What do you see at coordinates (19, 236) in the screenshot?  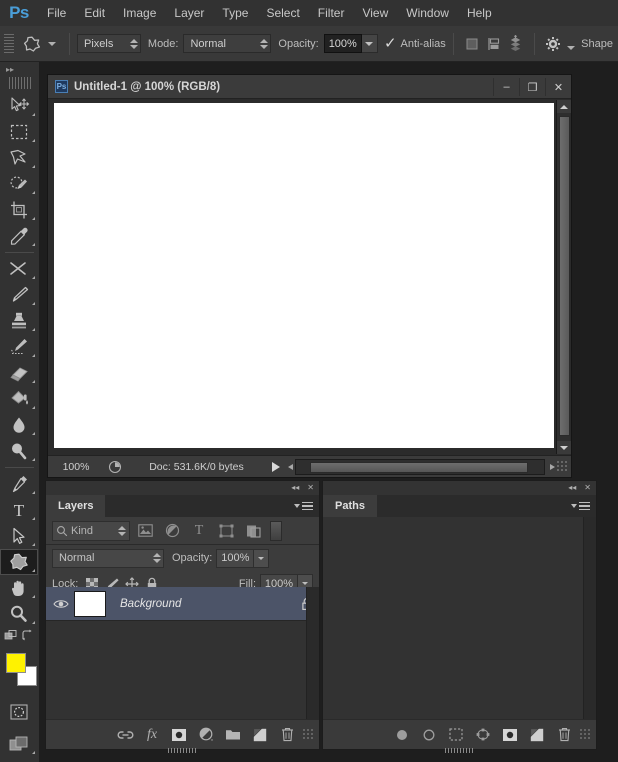 I see `eyedropper-tool` at bounding box center [19, 236].